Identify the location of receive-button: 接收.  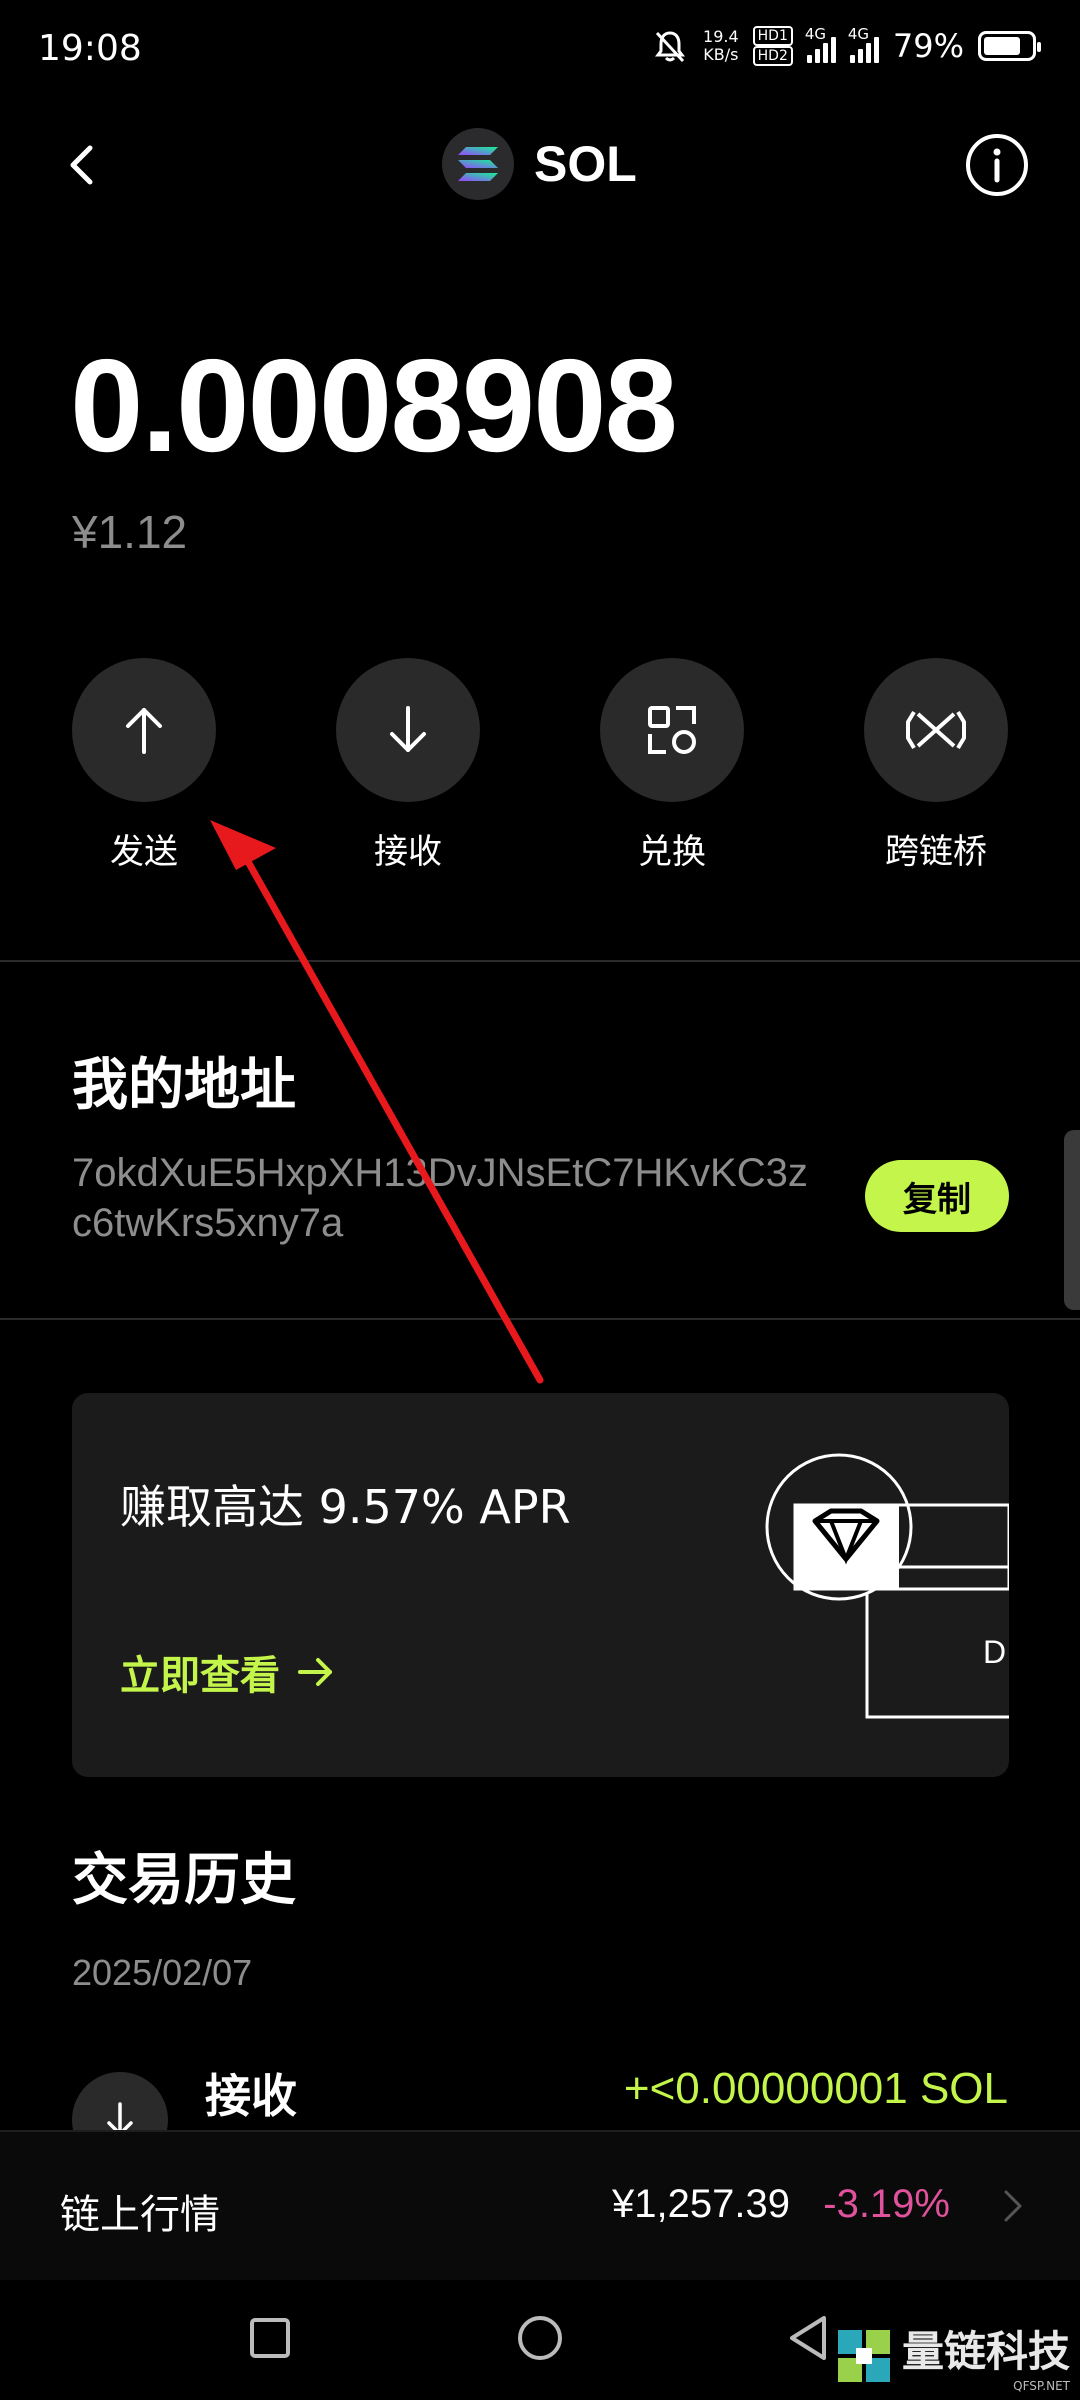
(408, 765).